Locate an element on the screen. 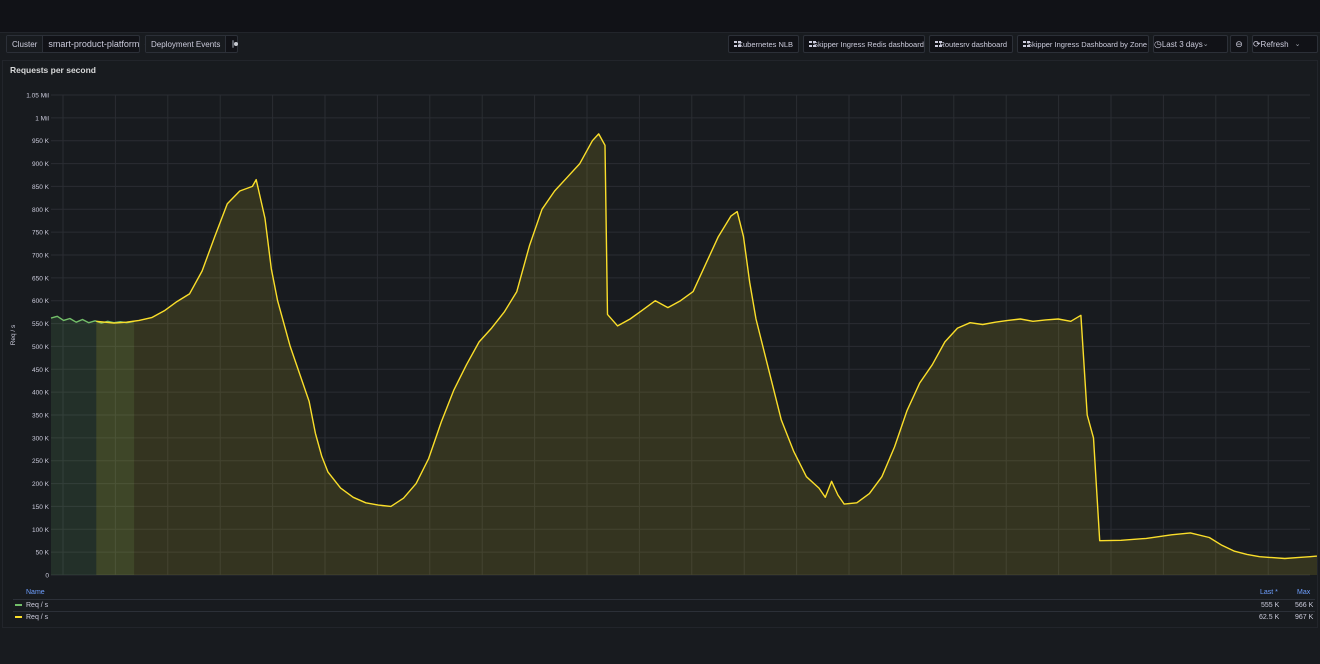 The height and width of the screenshot is (664, 1320). y-tick-label: 850 K is located at coordinates (41, 187).